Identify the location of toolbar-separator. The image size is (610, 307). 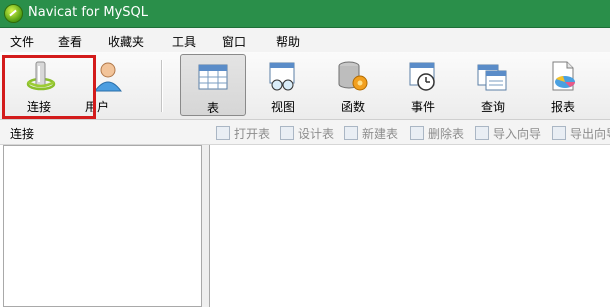
(162, 86).